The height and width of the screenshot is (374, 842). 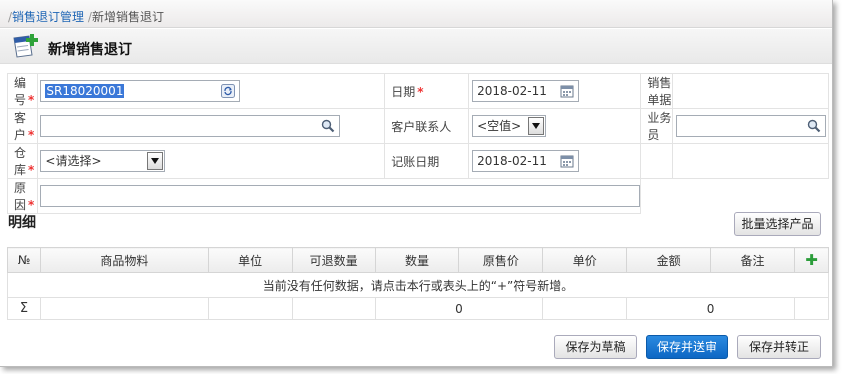 I want to click on column-header-amount: 金额, so click(x=669, y=260).